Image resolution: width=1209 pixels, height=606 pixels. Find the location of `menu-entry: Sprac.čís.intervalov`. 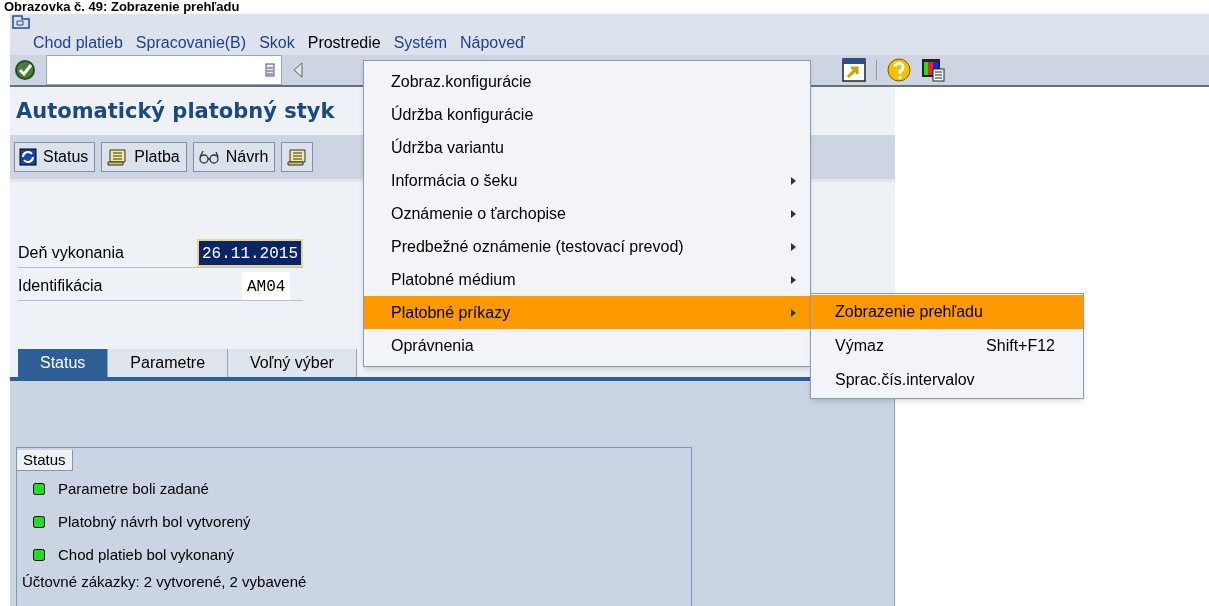

menu-entry: Sprac.čís.intervalov is located at coordinates (947, 380).